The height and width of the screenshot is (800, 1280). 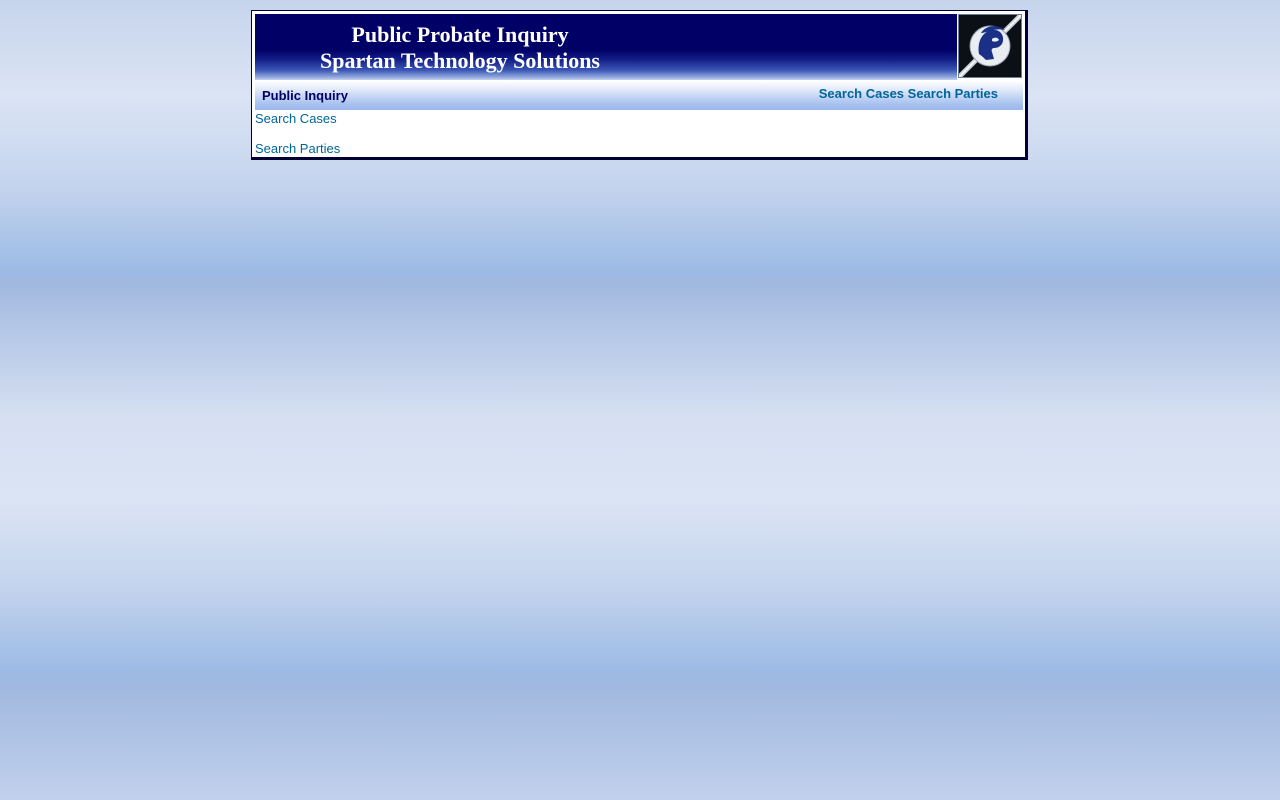 I want to click on nav-links: Search Cases Search Parties, so click(x=908, y=93).